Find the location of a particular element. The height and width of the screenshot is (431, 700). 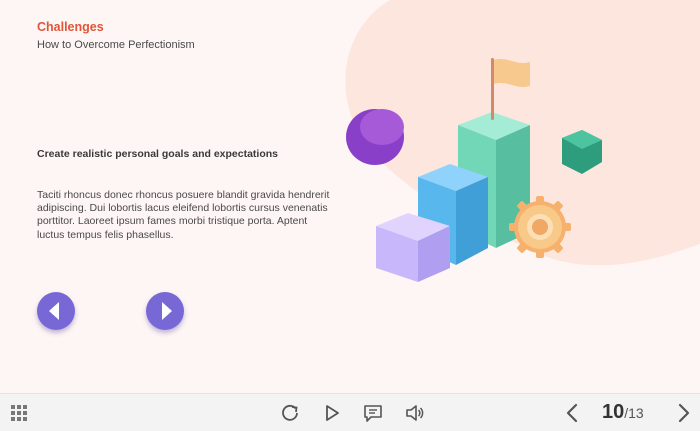

arrow-left-icon is located at coordinates (54, 311).